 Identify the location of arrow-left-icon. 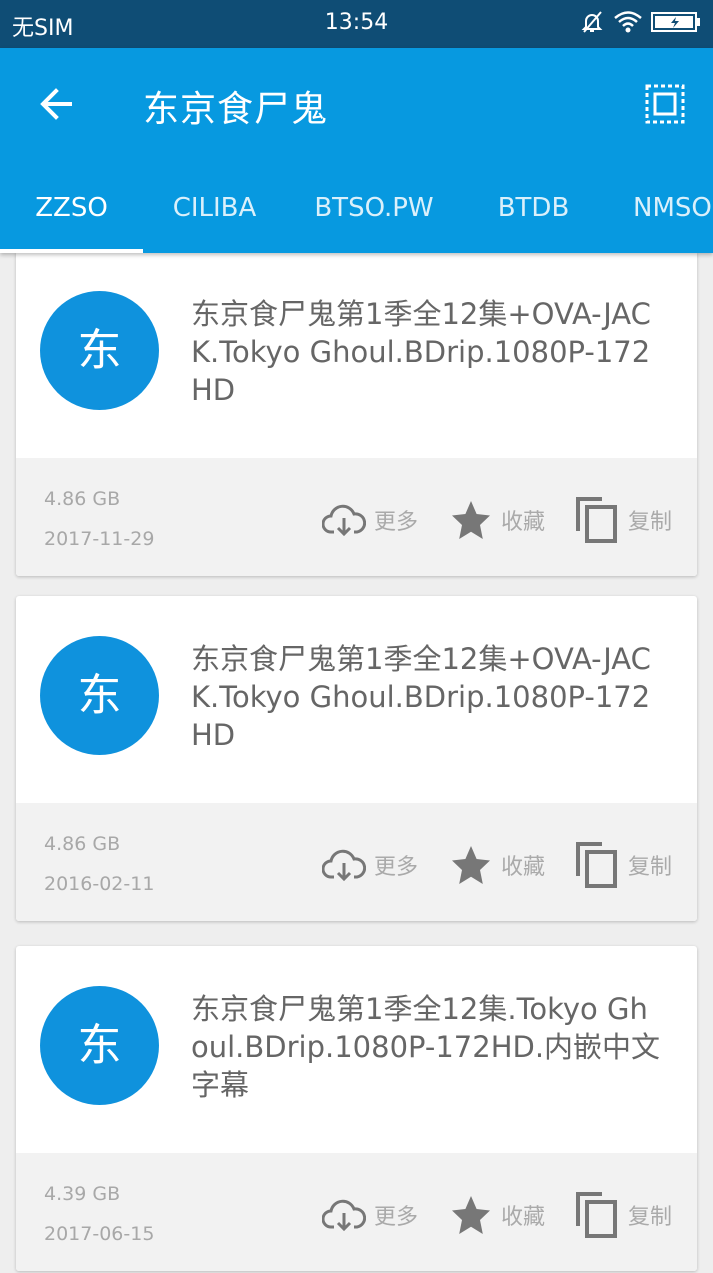
(56, 104).